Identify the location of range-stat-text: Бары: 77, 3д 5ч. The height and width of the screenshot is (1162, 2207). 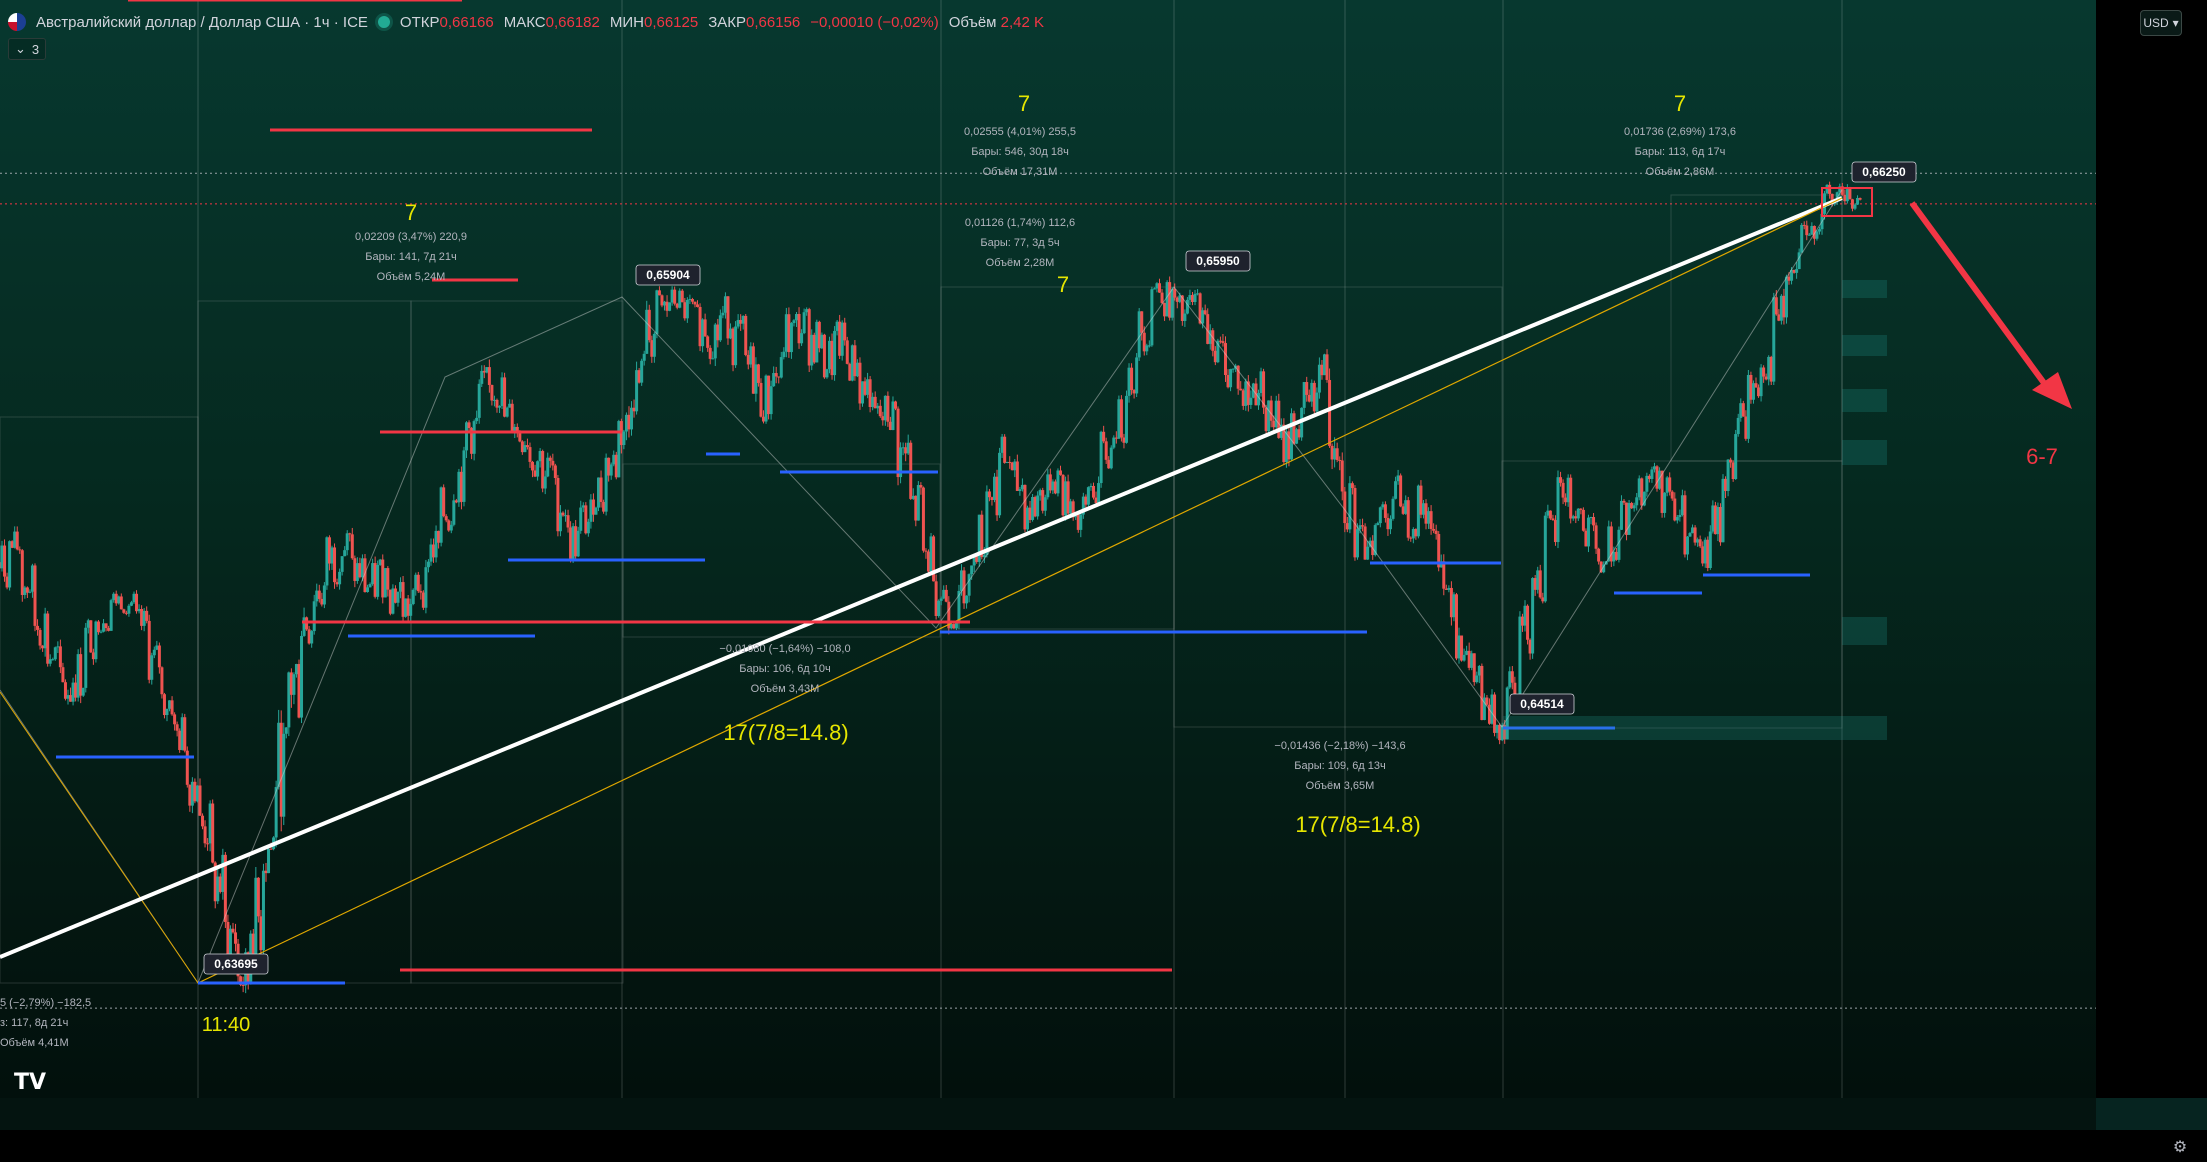
(1019, 243).